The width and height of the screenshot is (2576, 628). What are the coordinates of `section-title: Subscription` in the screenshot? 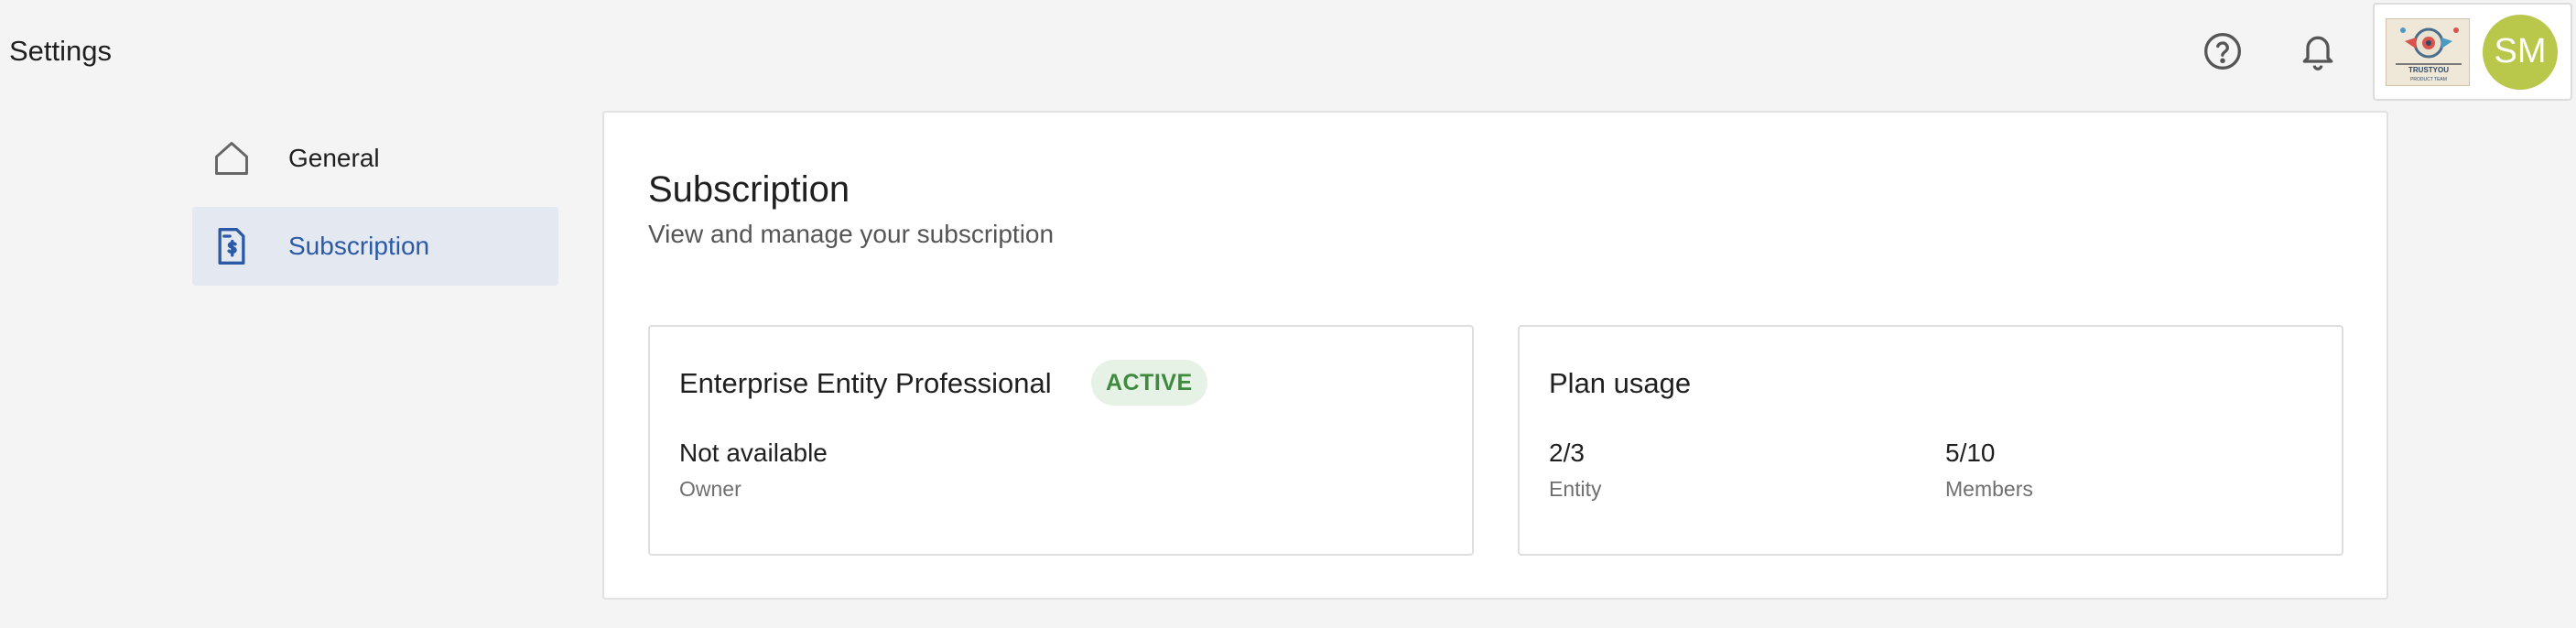 It's located at (749, 190).